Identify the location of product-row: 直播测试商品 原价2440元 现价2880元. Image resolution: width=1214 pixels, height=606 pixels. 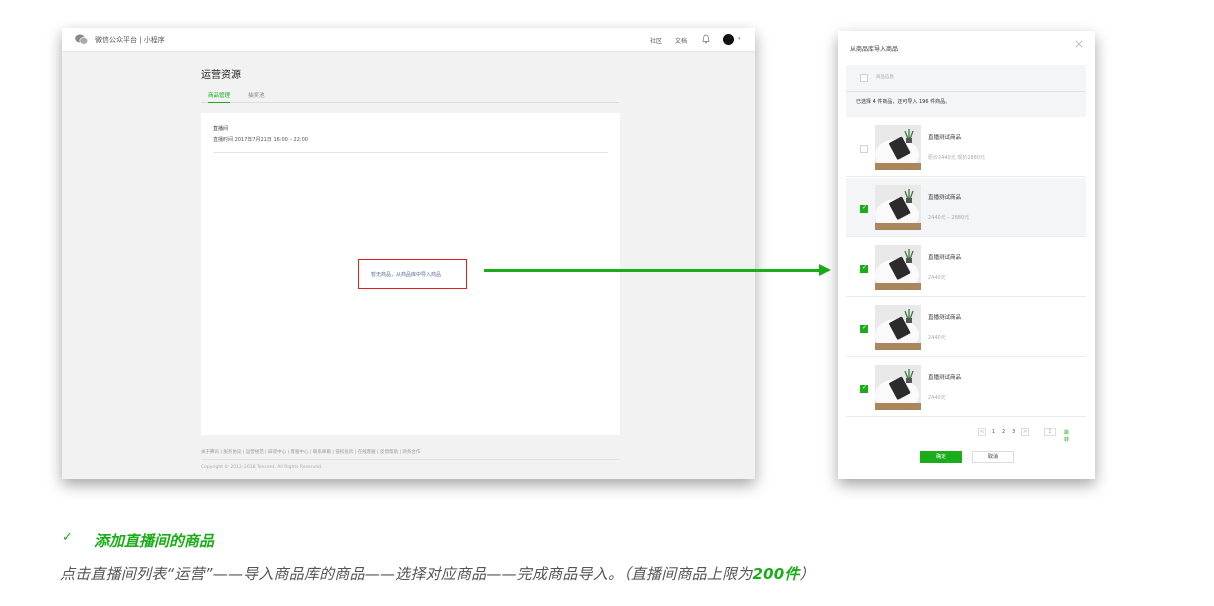
(966, 147).